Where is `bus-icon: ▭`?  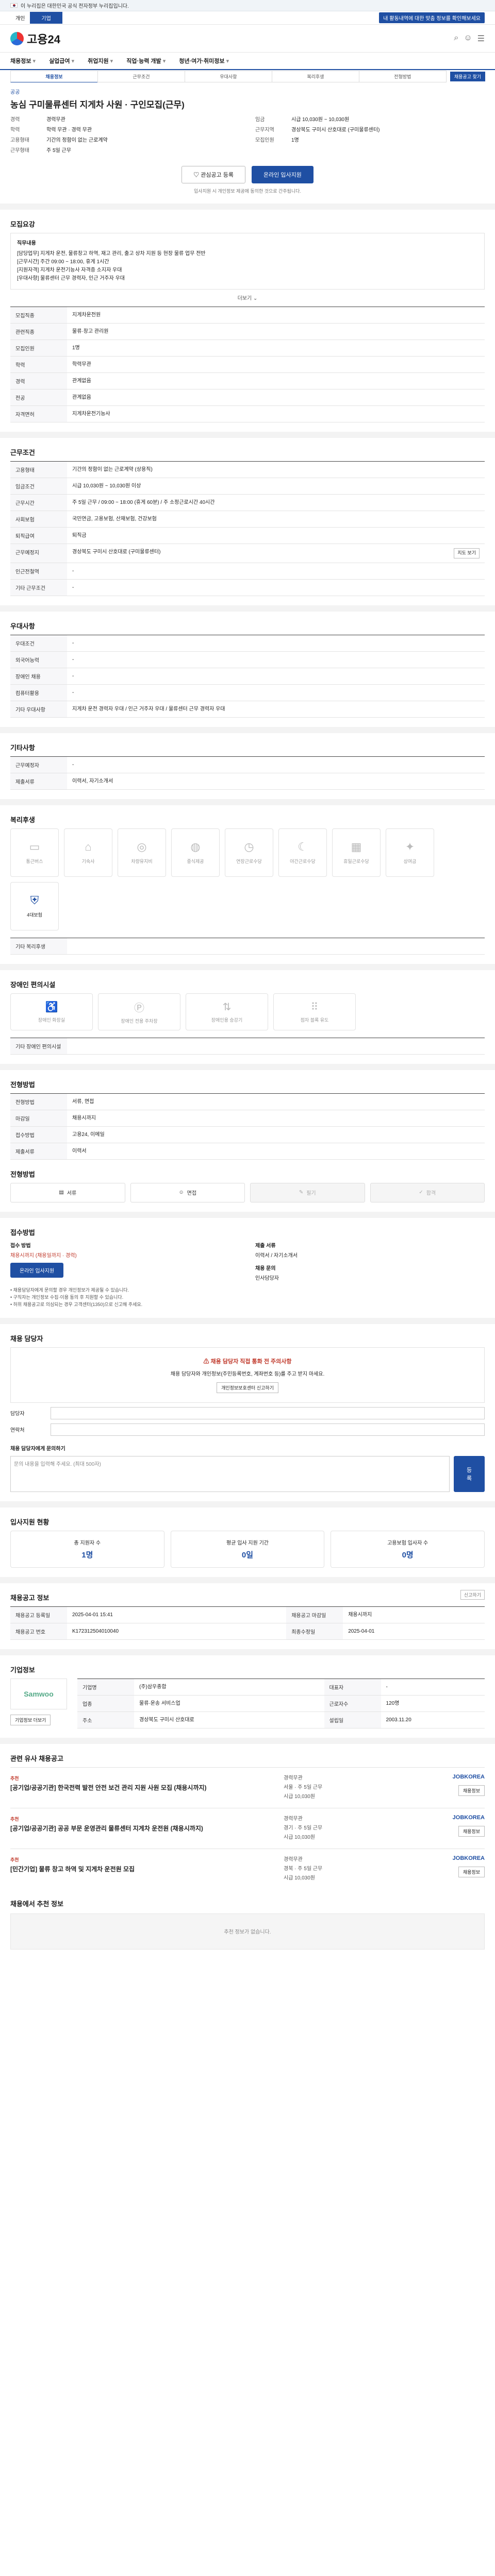 bus-icon: ▭ is located at coordinates (34, 846).